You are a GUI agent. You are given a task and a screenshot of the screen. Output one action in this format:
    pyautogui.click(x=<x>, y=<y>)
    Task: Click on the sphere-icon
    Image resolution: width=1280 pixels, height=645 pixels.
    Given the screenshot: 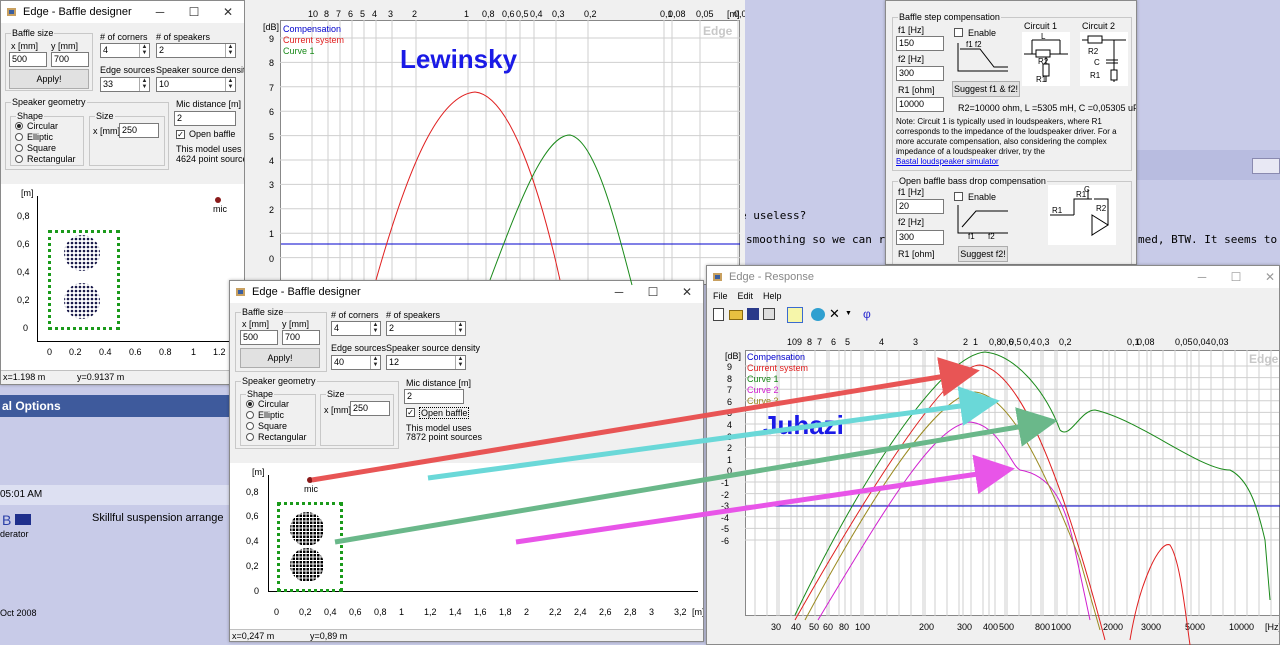 What is the action you would take?
    pyautogui.click(x=818, y=314)
    